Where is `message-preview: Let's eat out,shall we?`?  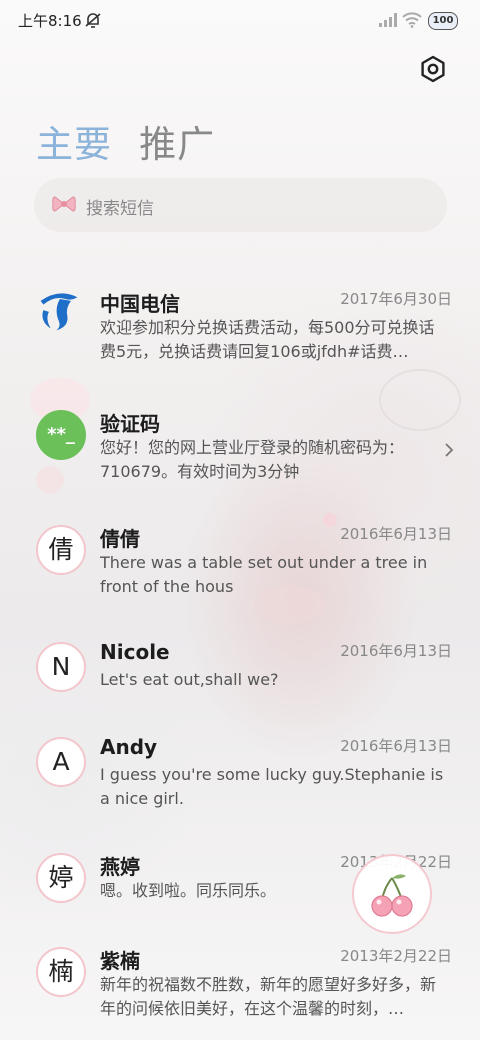 message-preview: Let's eat out,shall we? is located at coordinates (189, 679).